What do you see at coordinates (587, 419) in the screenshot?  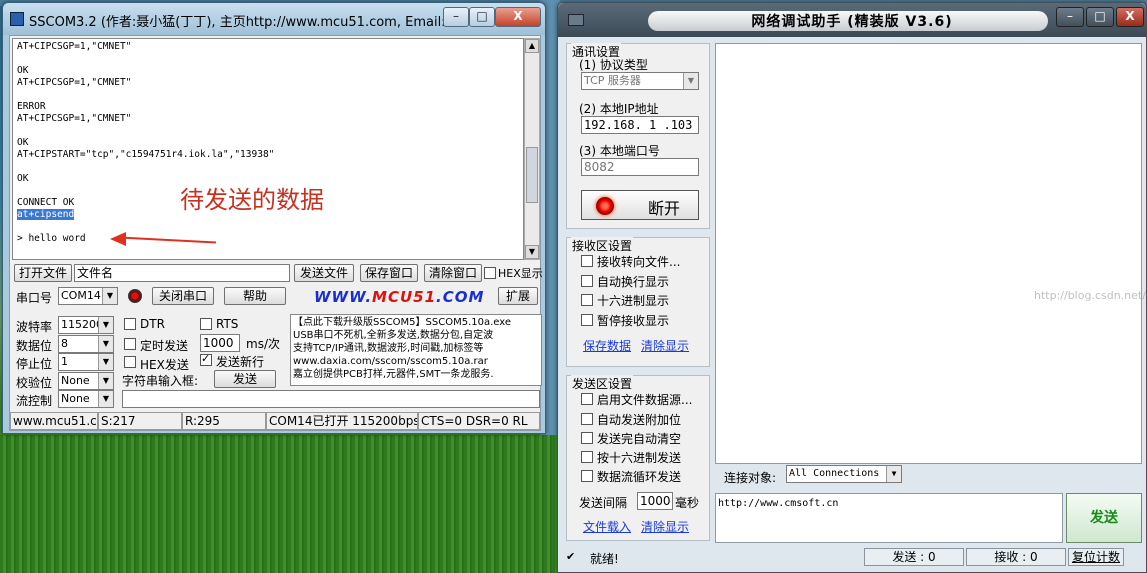 I see `auto-append-checkbox` at bounding box center [587, 419].